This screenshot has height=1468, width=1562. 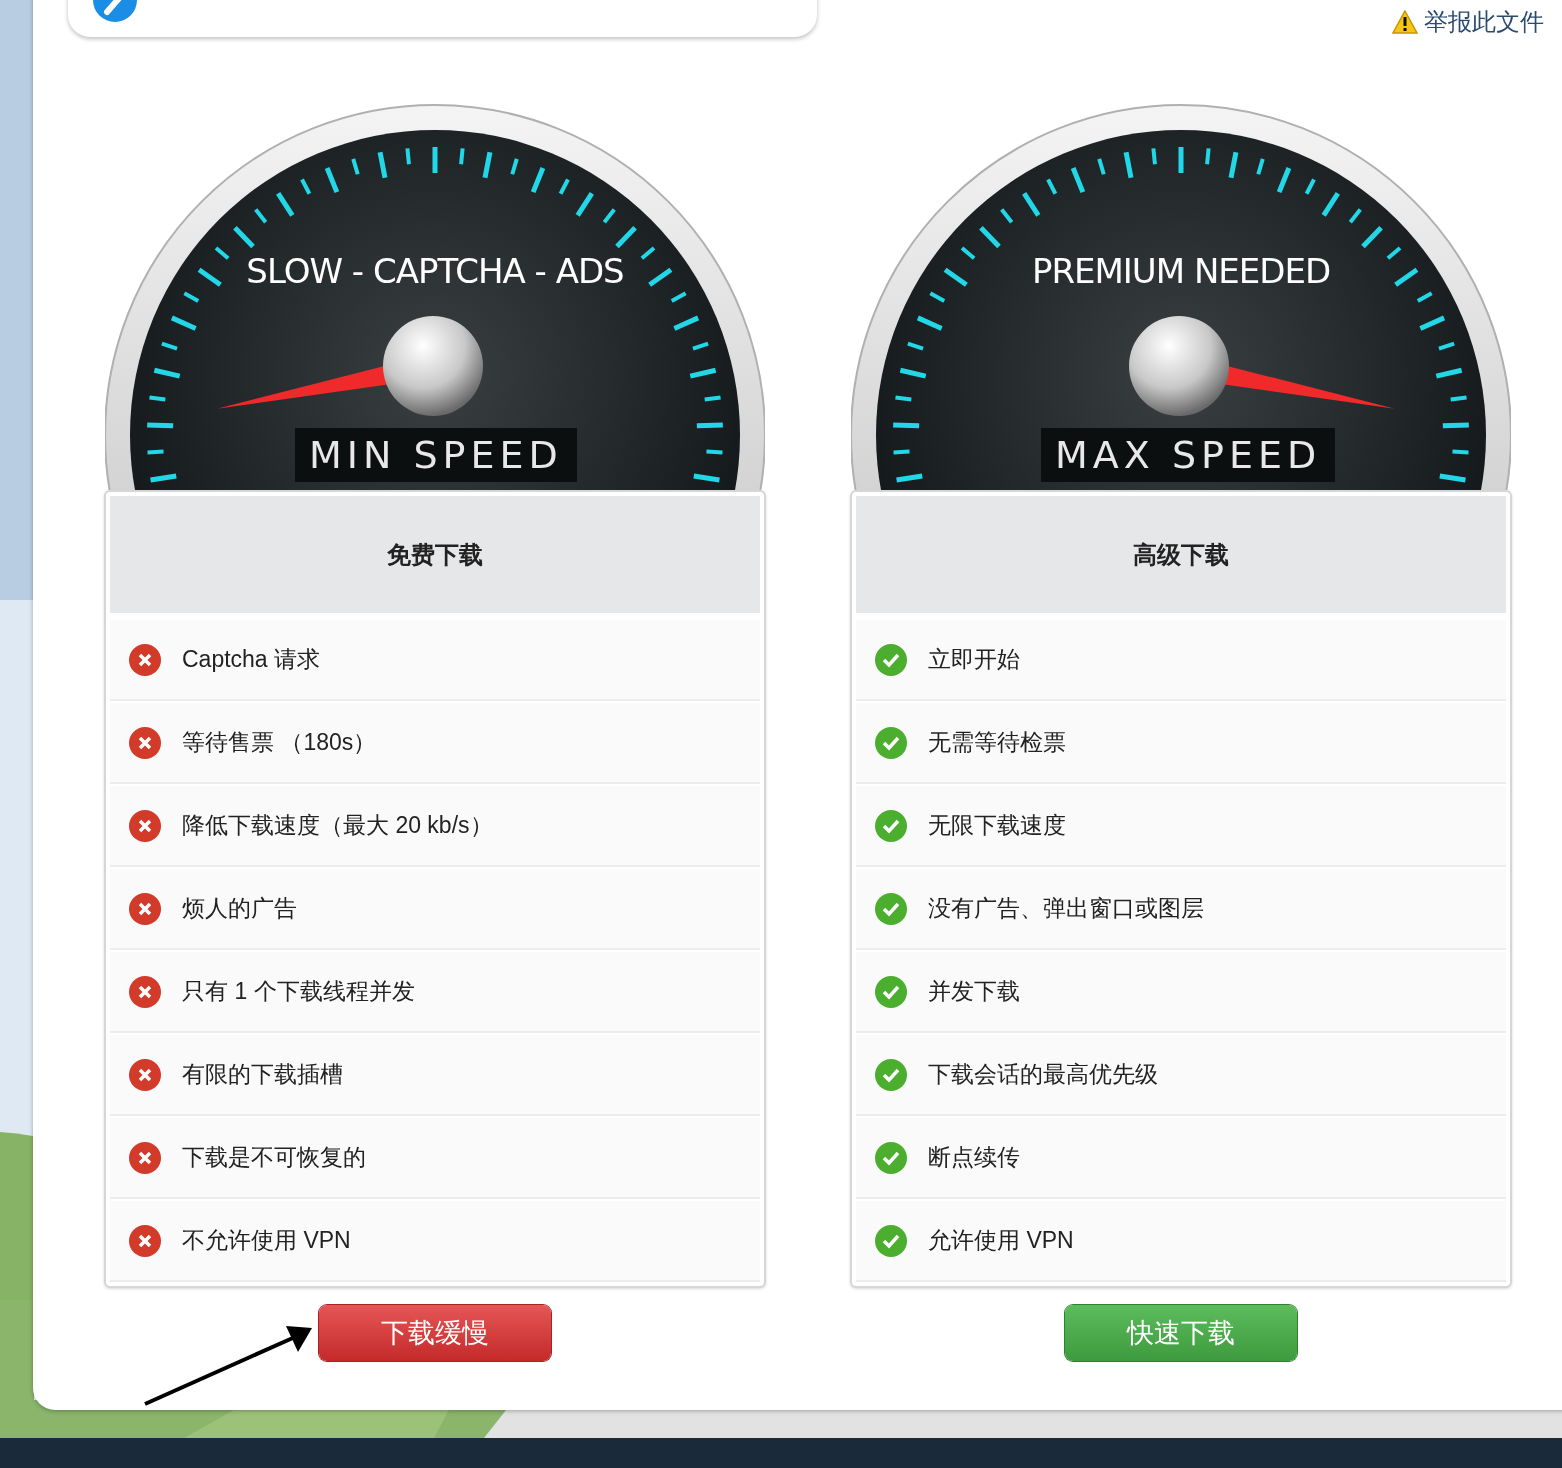 What do you see at coordinates (239, 908) in the screenshot?
I see `feature-text: 烦人的广告` at bounding box center [239, 908].